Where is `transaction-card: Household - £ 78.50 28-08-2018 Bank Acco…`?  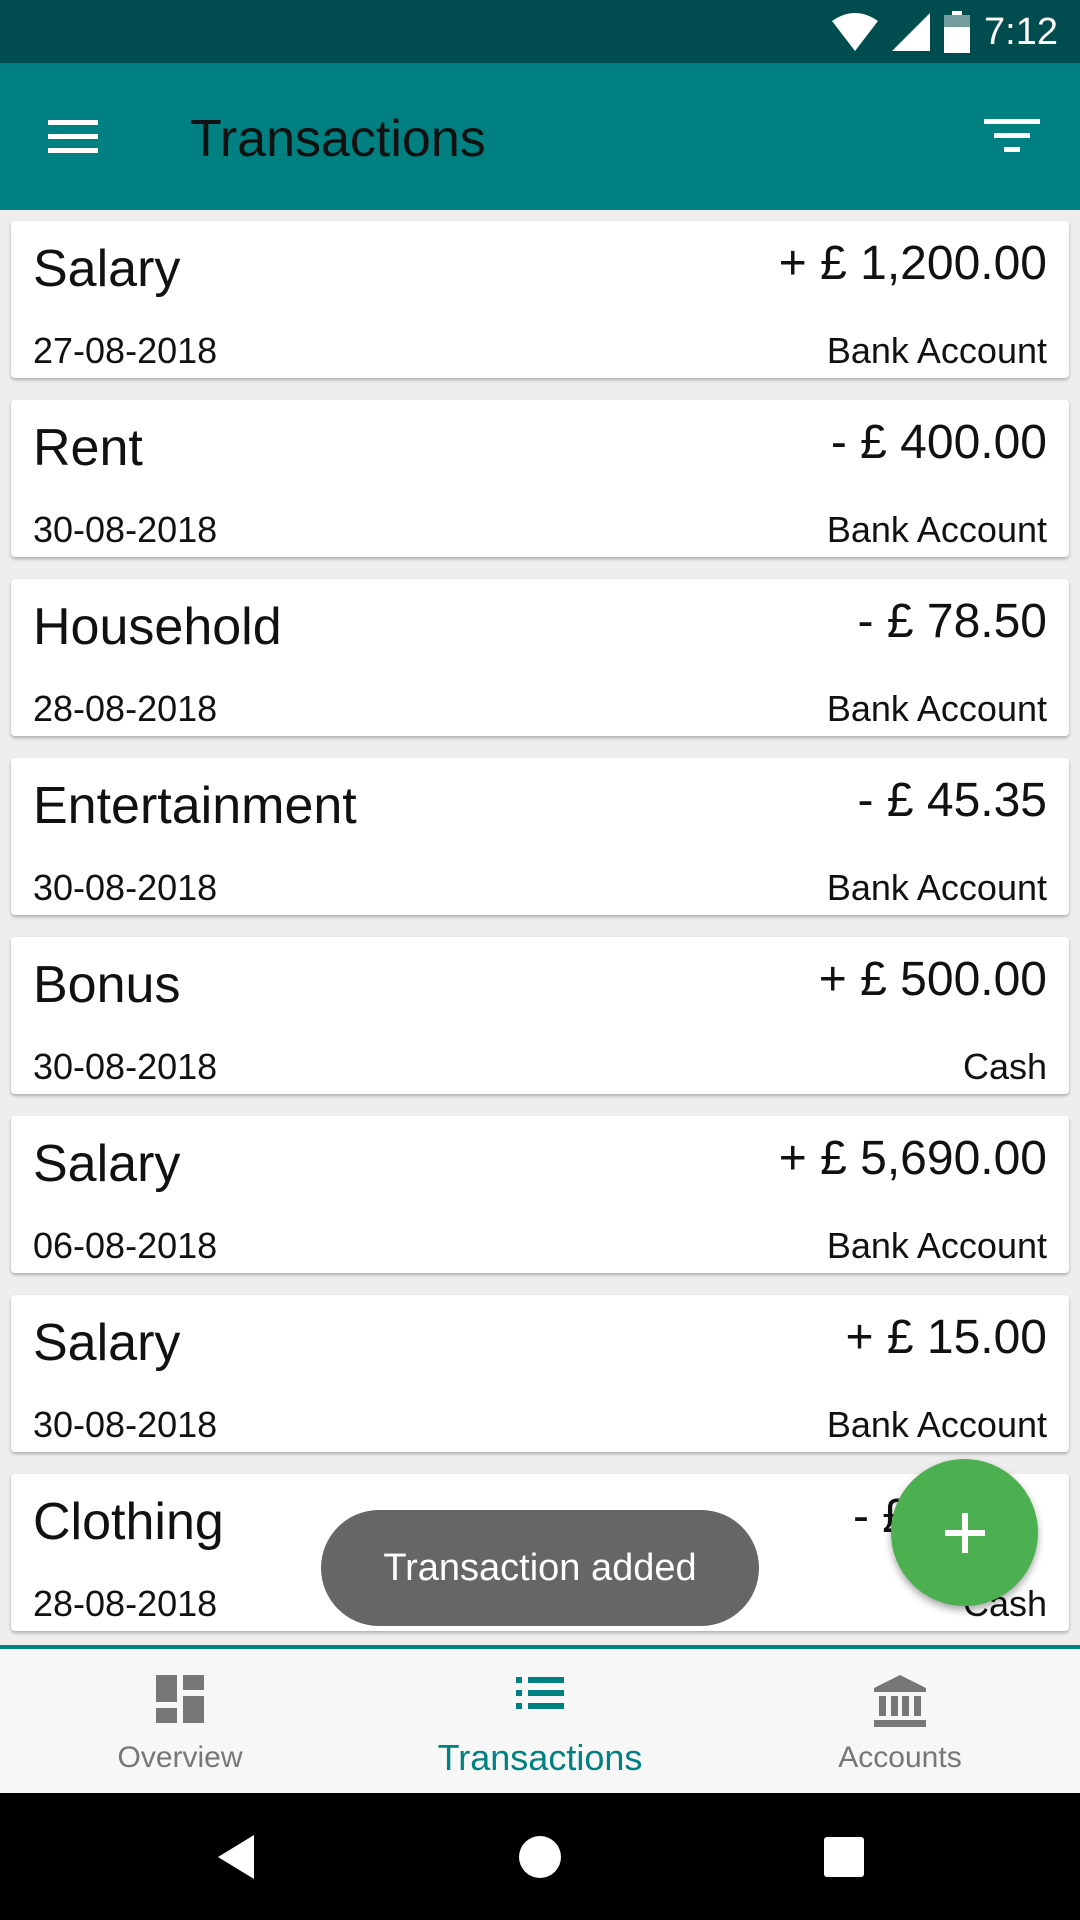 transaction-card: Household - £ 78.50 28-08-2018 Bank Acco… is located at coordinates (540, 657).